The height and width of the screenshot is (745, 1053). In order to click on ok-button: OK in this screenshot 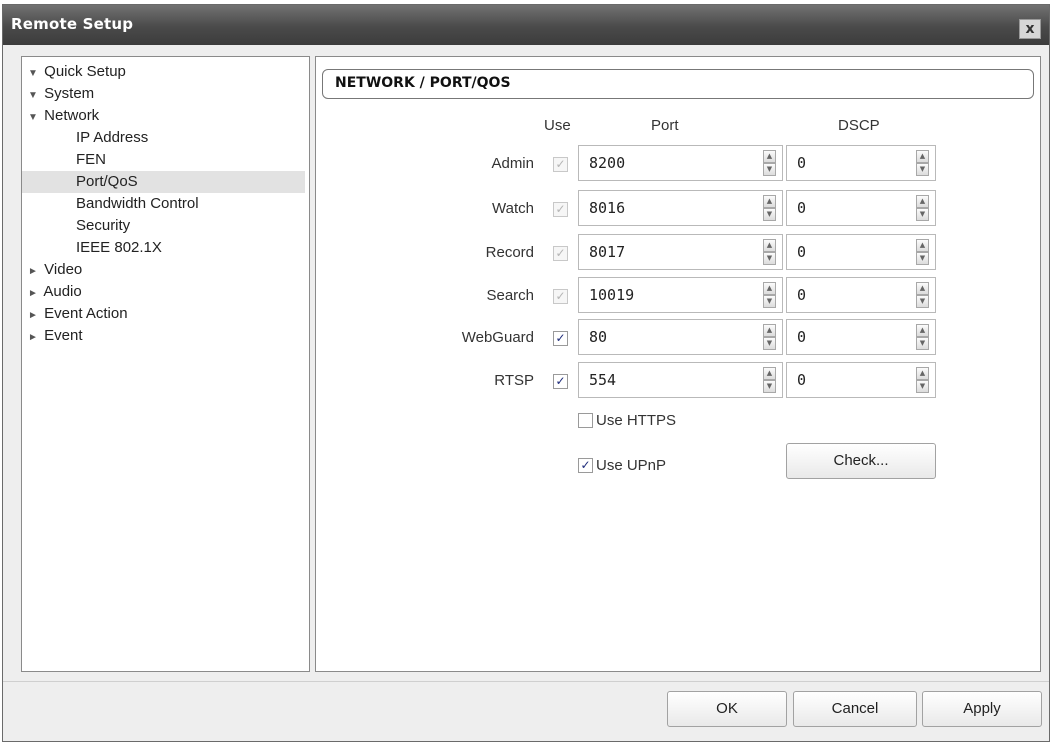, I will do `click(727, 709)`.